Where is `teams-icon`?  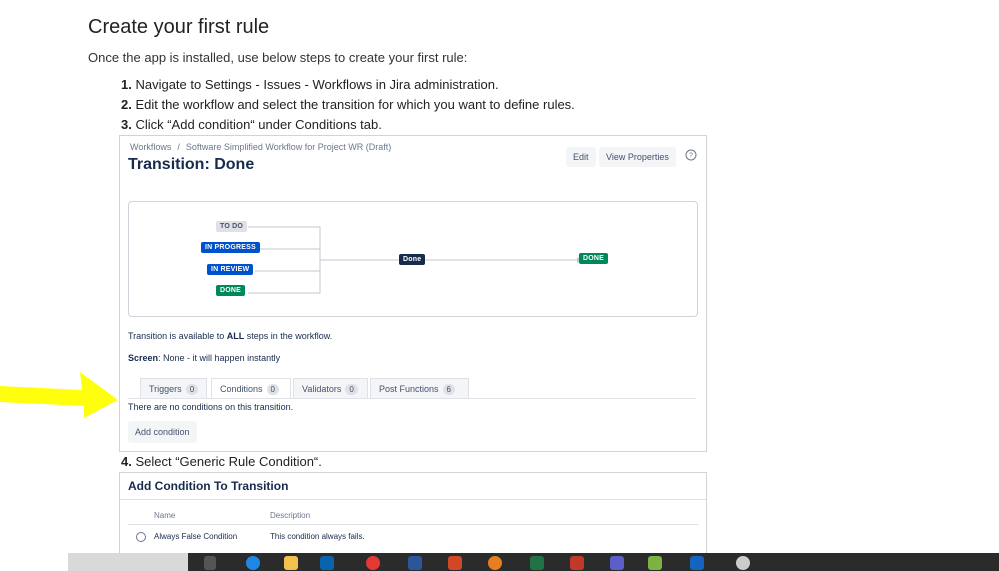
teams-icon is located at coordinates (617, 563).